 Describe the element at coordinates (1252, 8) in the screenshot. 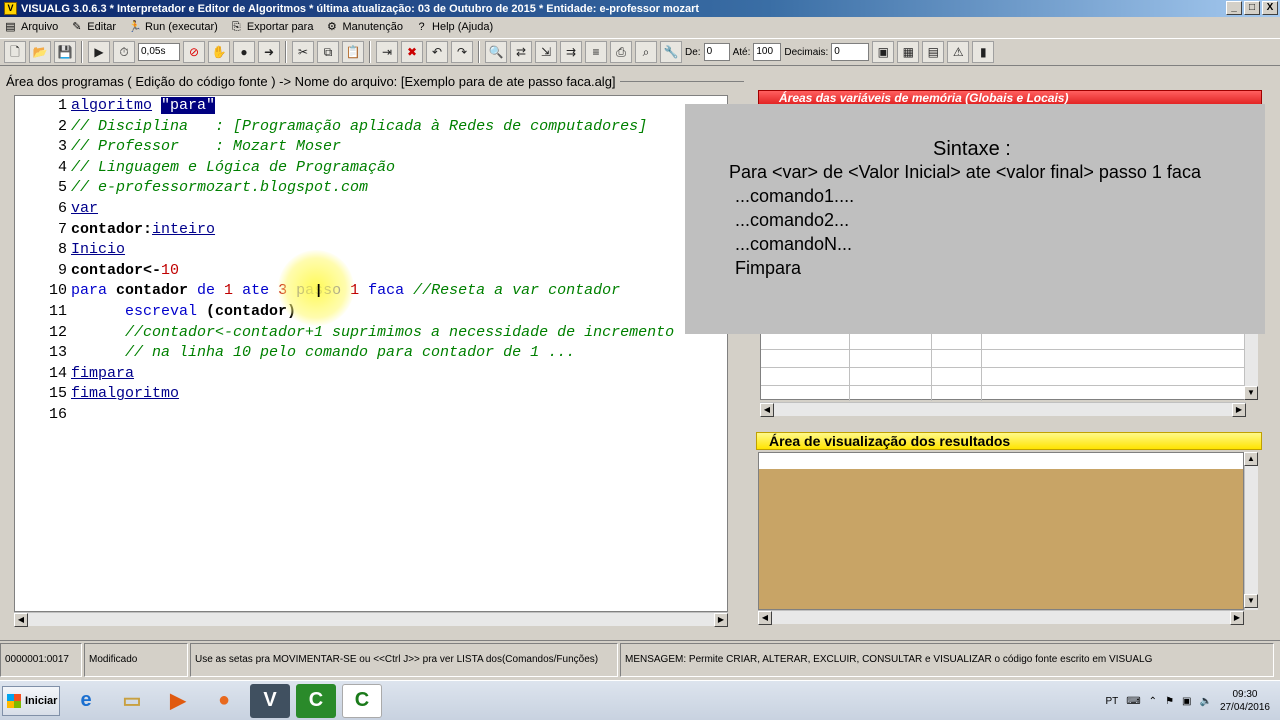

I see `maximize-button: □` at that location.